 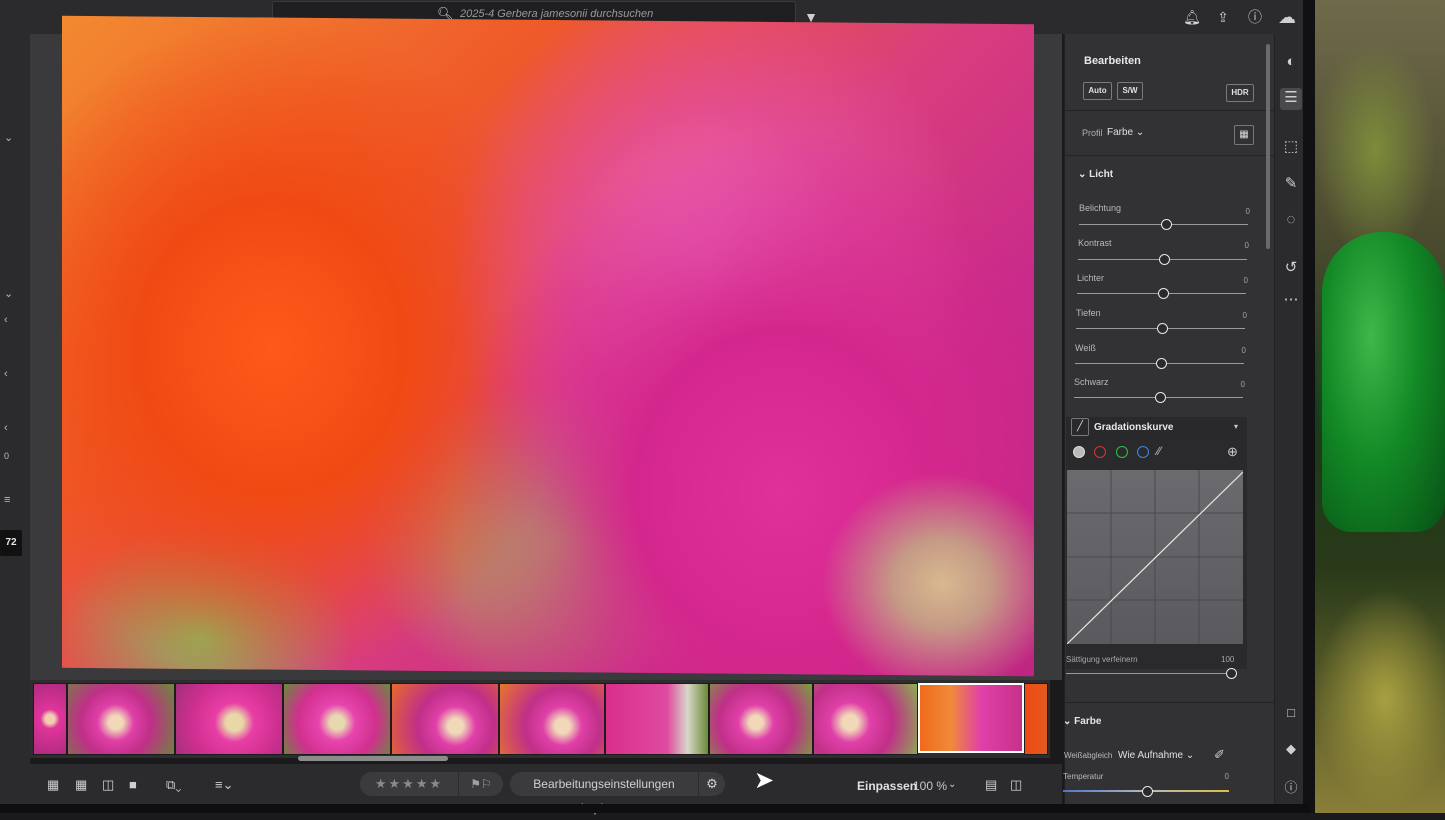 I want to click on profile-browser-icon: ▦, so click(x=1244, y=135).